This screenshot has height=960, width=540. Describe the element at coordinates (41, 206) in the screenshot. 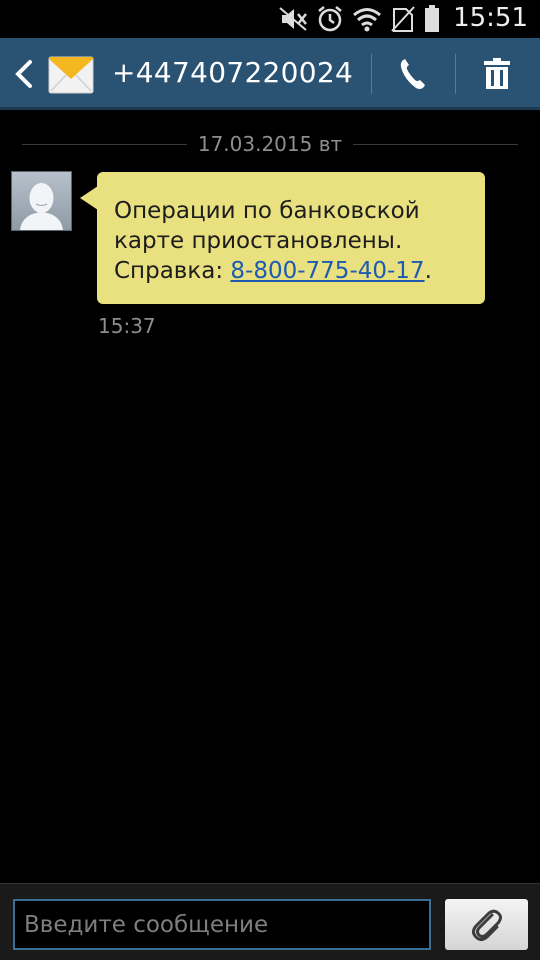

I see `default-avatar-icon` at that location.